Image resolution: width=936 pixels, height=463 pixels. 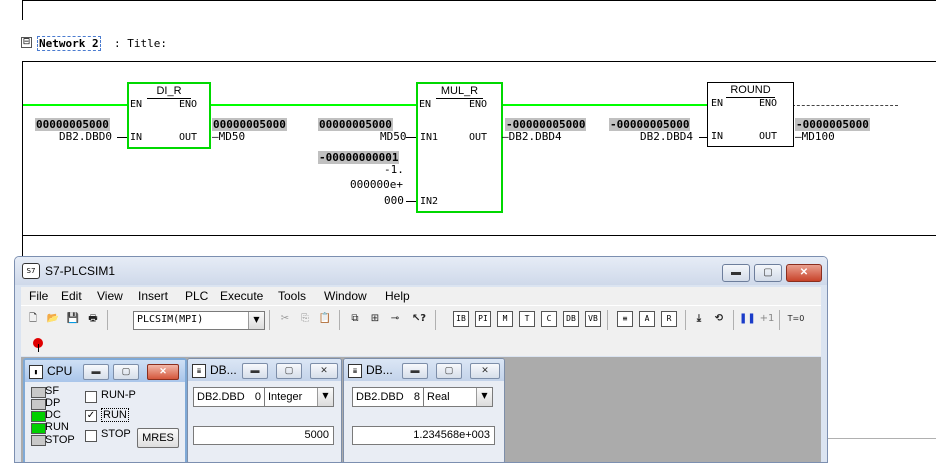 I want to click on new-icon: 🗋, so click(x=33, y=319).